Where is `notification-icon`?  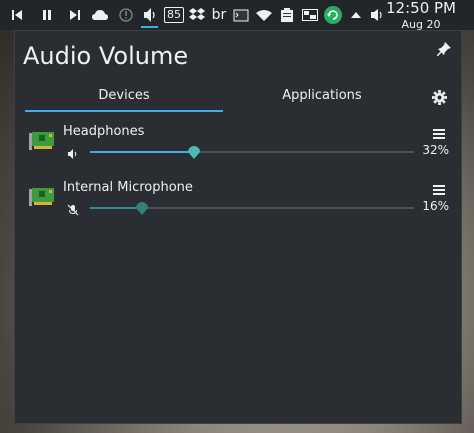 notification-icon is located at coordinates (126, 15).